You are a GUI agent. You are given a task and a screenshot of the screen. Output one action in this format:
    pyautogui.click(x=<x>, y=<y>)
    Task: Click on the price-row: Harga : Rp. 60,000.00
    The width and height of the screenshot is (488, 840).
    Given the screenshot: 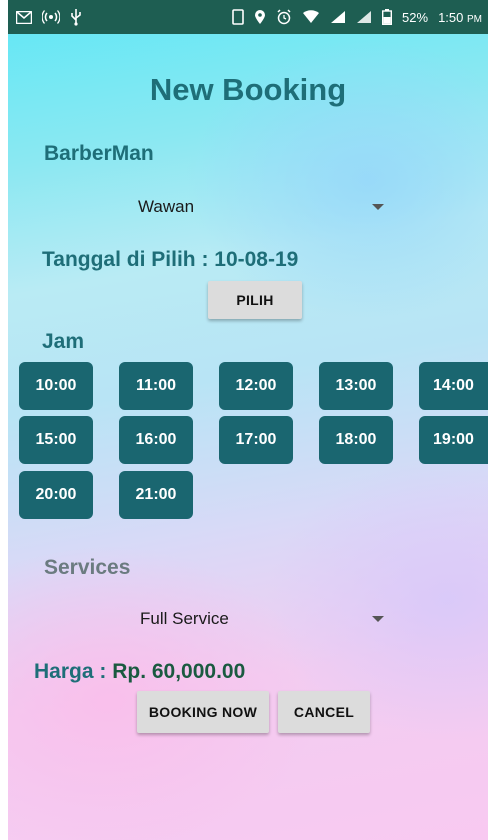 What is the action you would take?
    pyautogui.click(x=139, y=672)
    